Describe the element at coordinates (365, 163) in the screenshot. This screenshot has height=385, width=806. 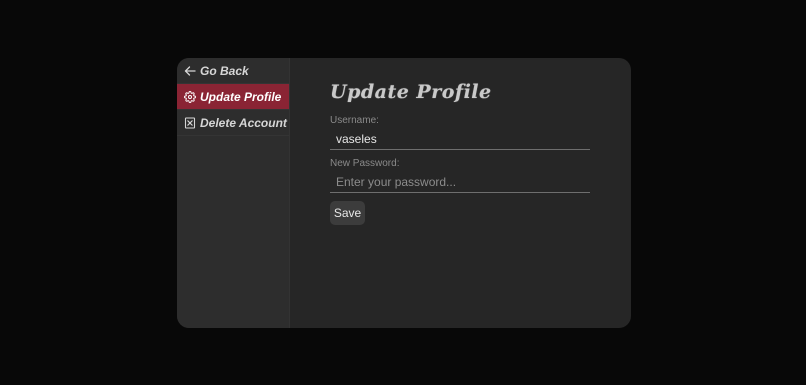
I see `new-password-label: New Password:` at that location.